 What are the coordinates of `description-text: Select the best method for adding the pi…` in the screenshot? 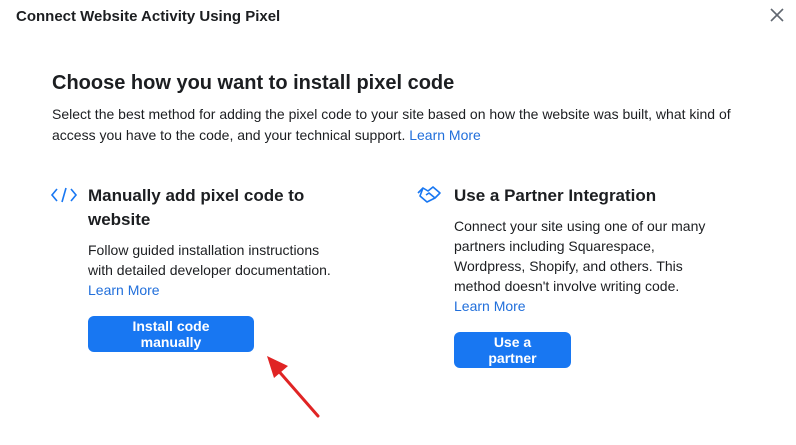 It's located at (391, 124).